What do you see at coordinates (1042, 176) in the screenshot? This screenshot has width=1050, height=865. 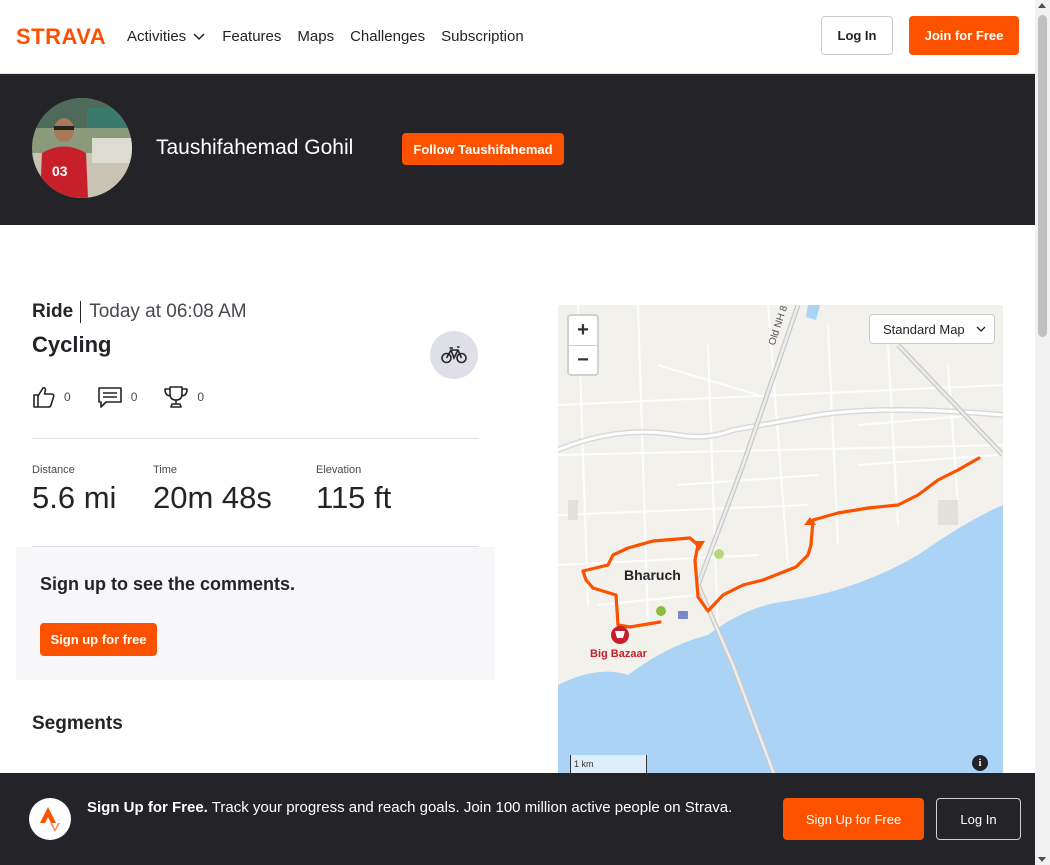 I see `scroll-thumb` at bounding box center [1042, 176].